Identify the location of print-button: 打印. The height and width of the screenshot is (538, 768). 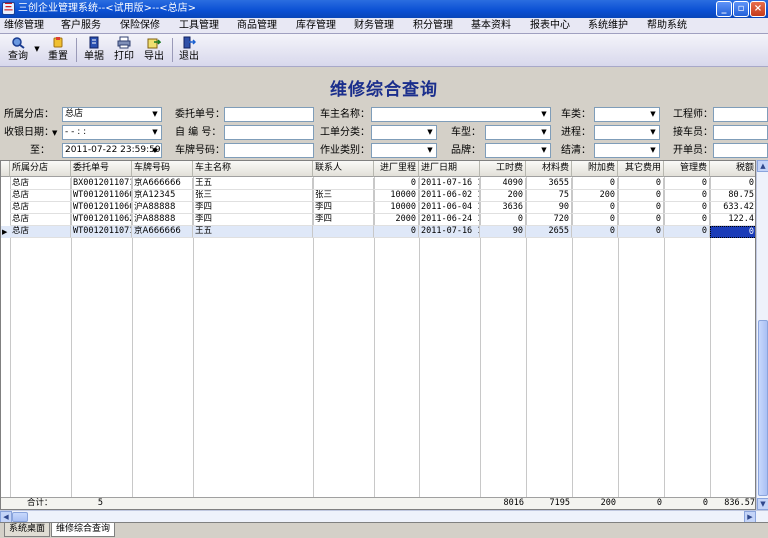
(124, 51).